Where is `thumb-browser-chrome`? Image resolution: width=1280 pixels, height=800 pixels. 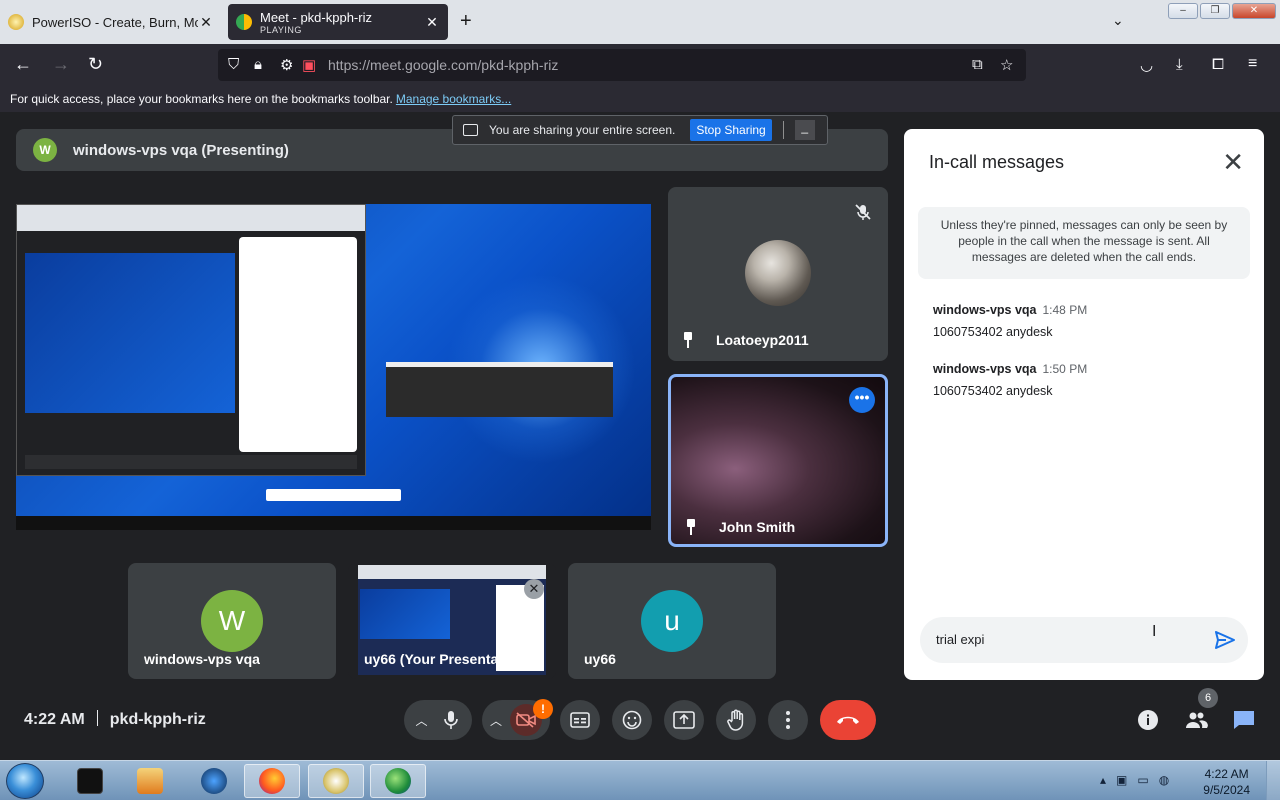
thumb-browser-chrome is located at coordinates (452, 572).